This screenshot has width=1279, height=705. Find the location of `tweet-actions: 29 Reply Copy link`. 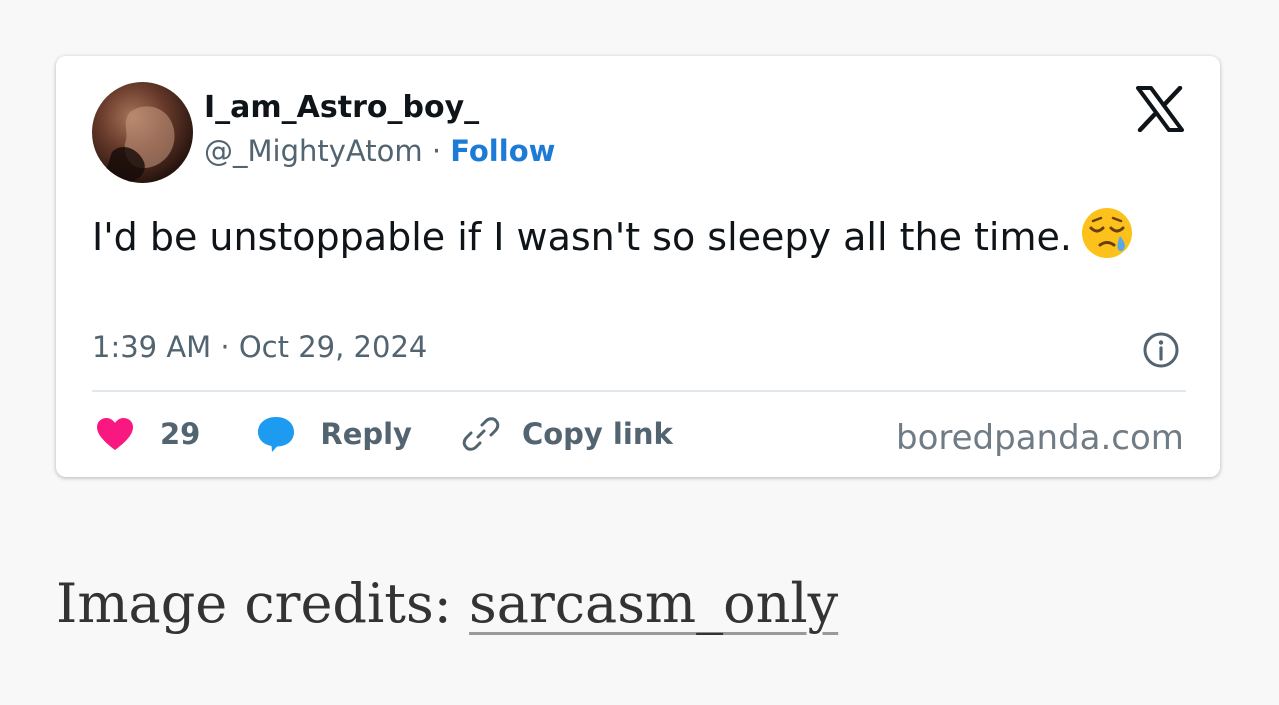

tweet-actions: 29 Reply Copy link is located at coordinates (384, 434).